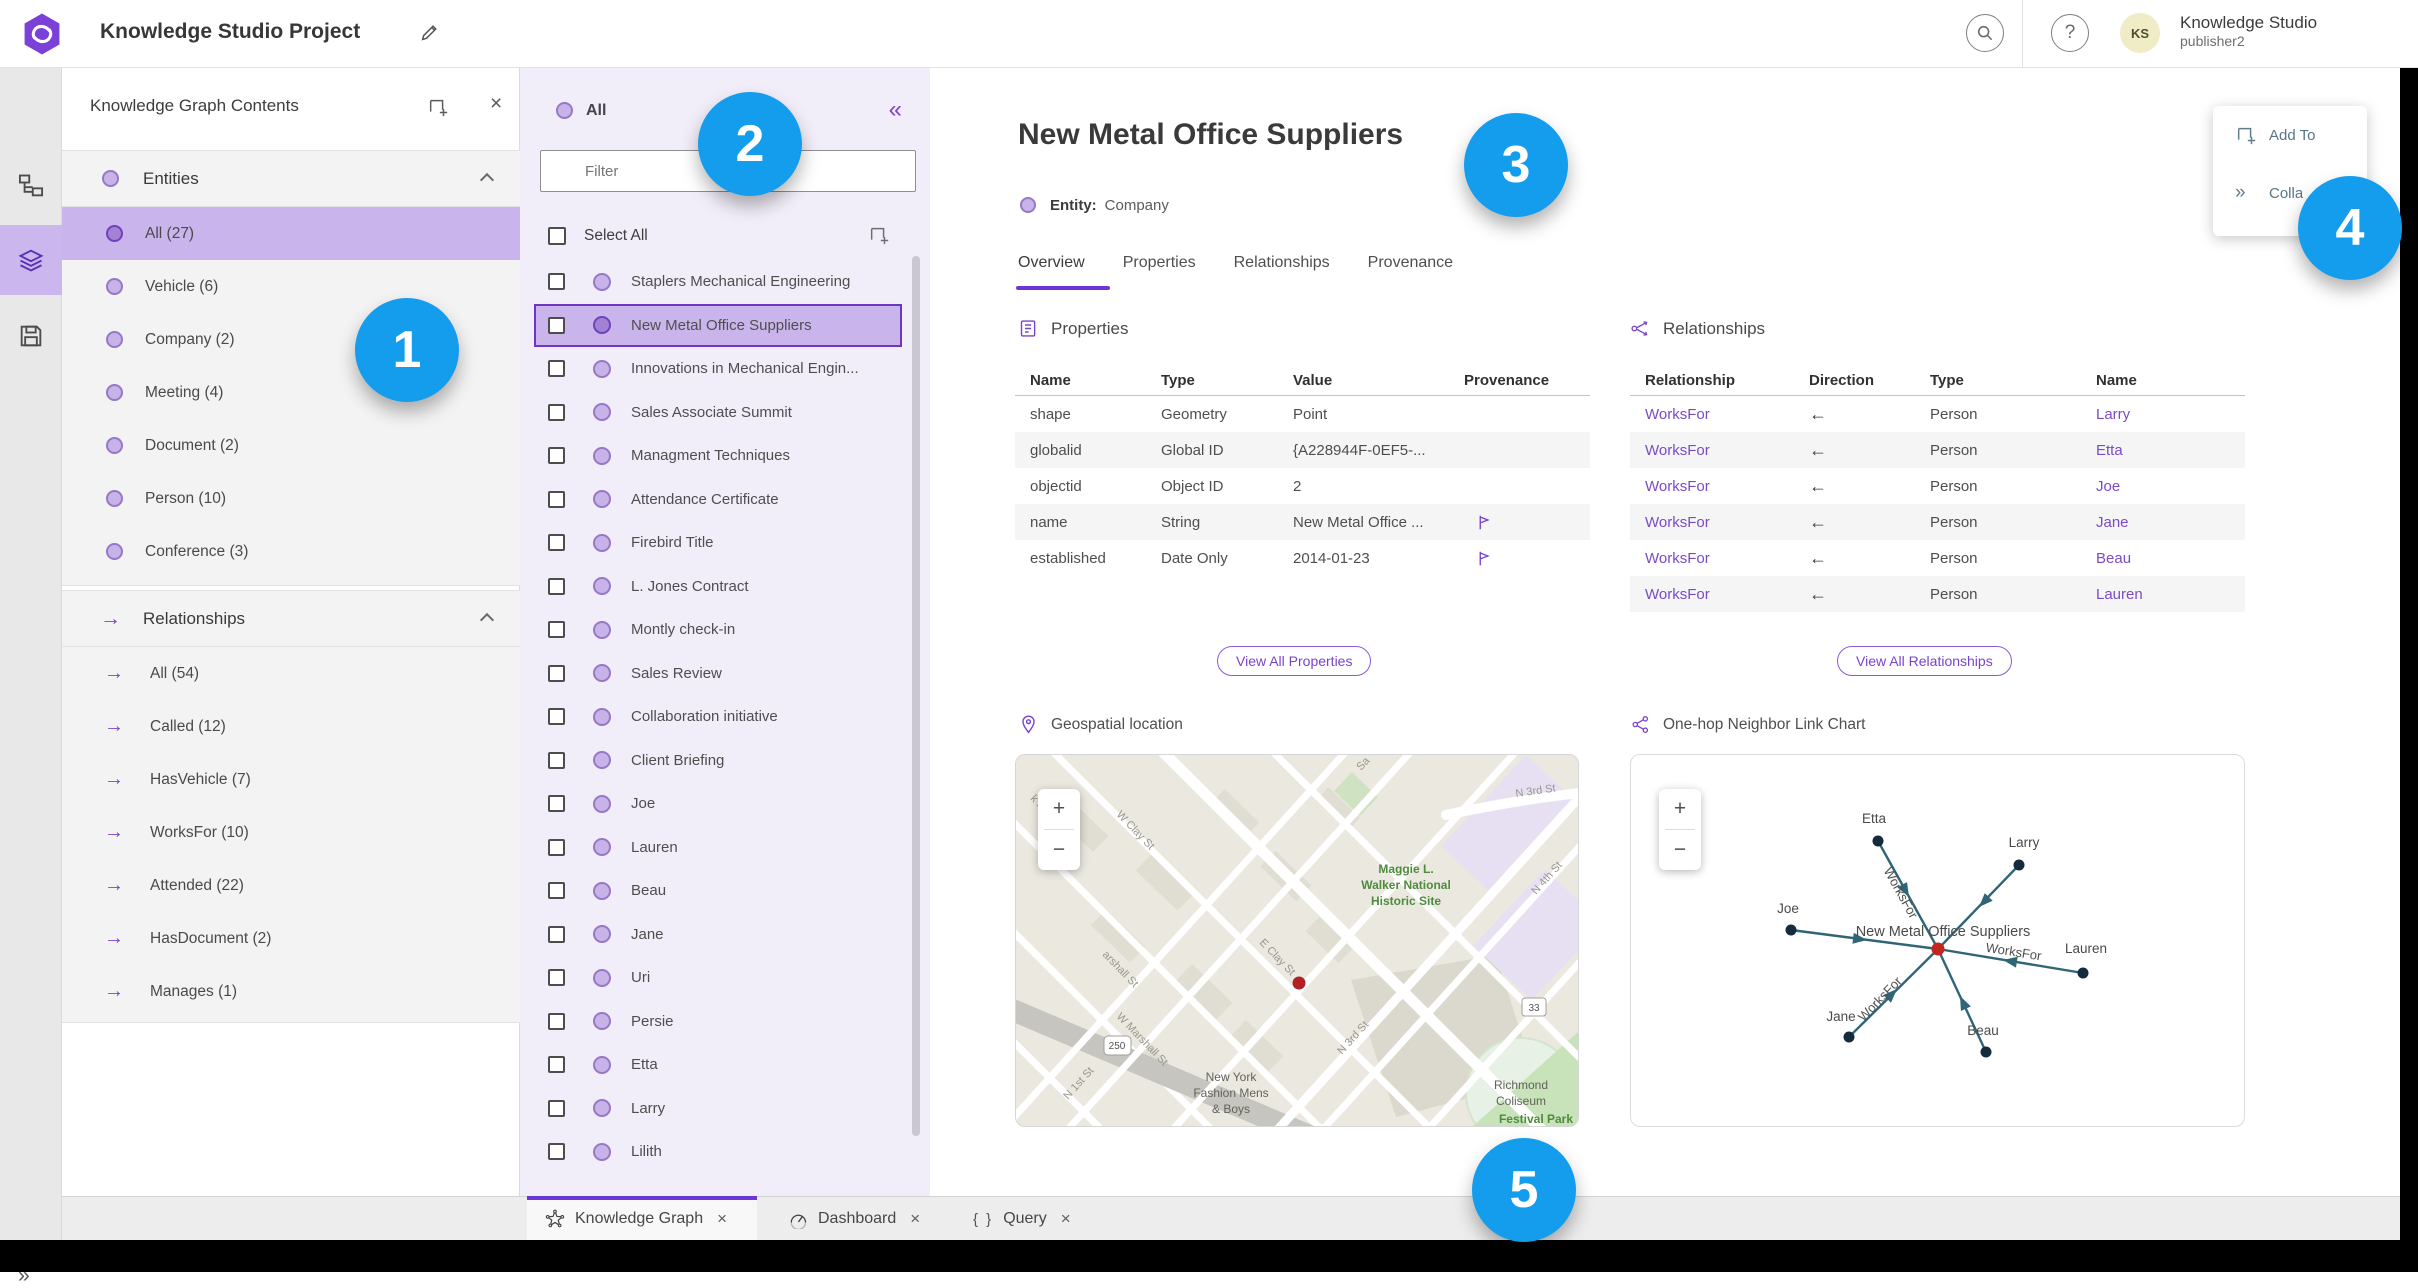  What do you see at coordinates (725, 236) in the screenshot?
I see `select-all-row: Select All` at bounding box center [725, 236].